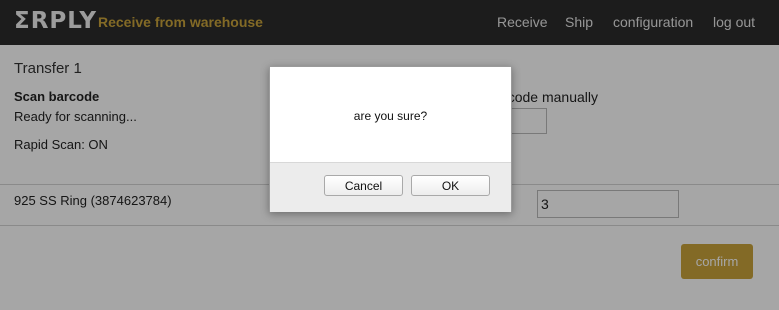  I want to click on dialog-footer: Cancel OK, so click(390, 187).